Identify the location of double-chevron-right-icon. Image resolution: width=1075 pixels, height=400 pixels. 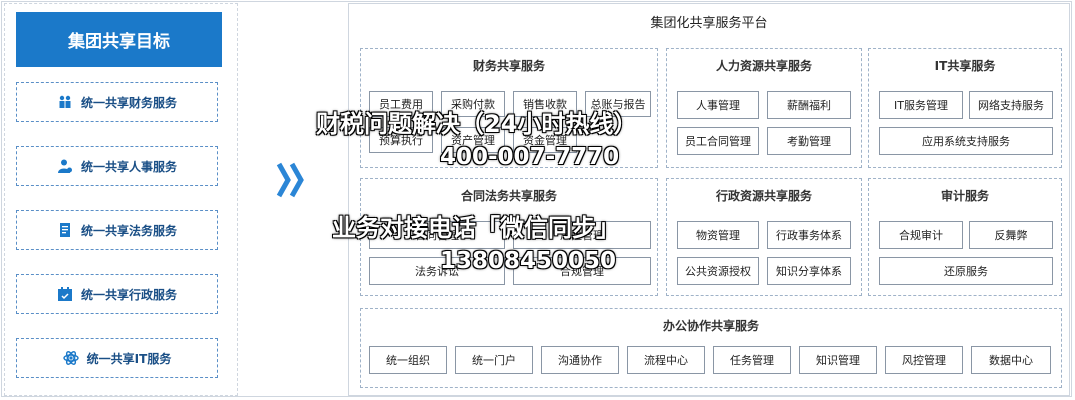
(290, 180).